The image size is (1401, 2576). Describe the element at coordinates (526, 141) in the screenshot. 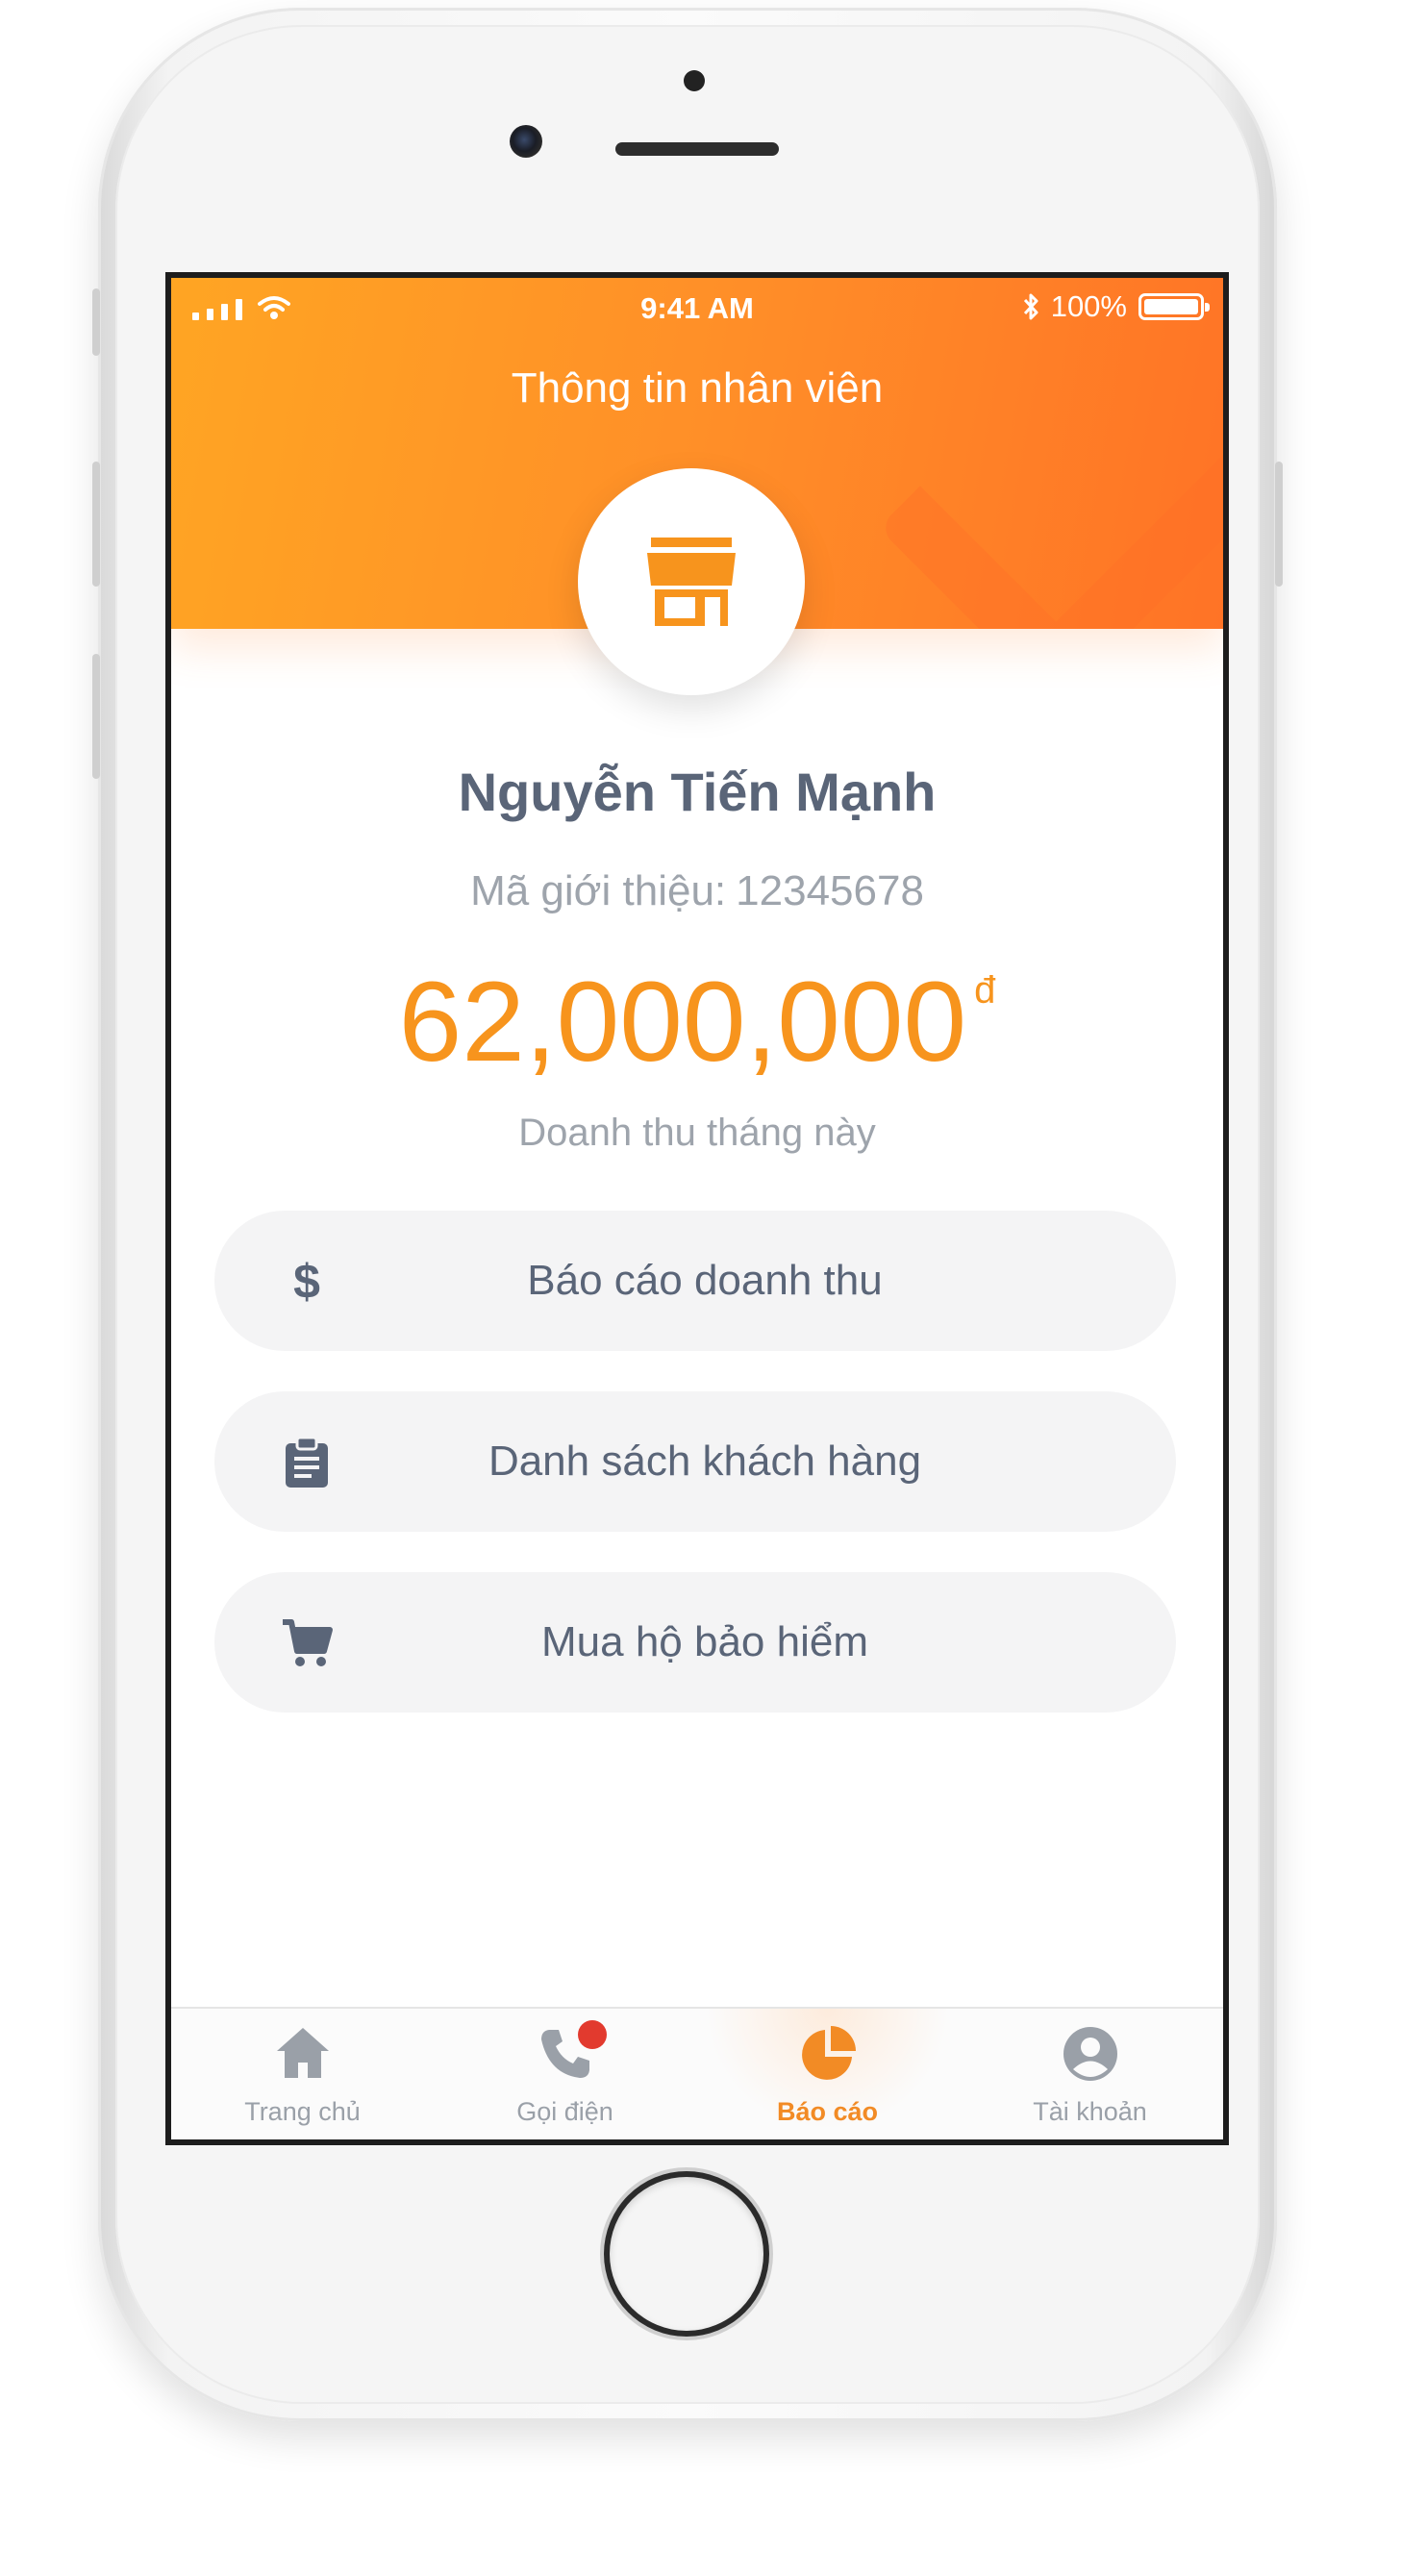

I see `front-camera` at that location.